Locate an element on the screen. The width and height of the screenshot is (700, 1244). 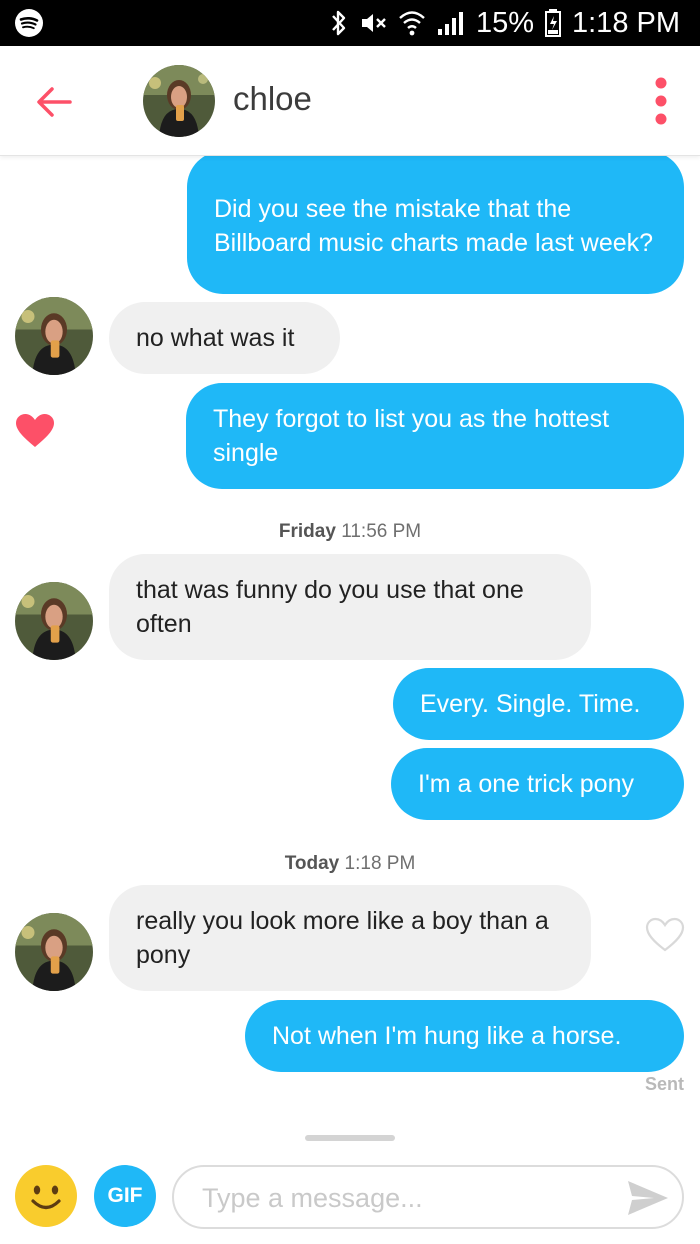
message-text: no what was it is located at coordinates (215, 338).